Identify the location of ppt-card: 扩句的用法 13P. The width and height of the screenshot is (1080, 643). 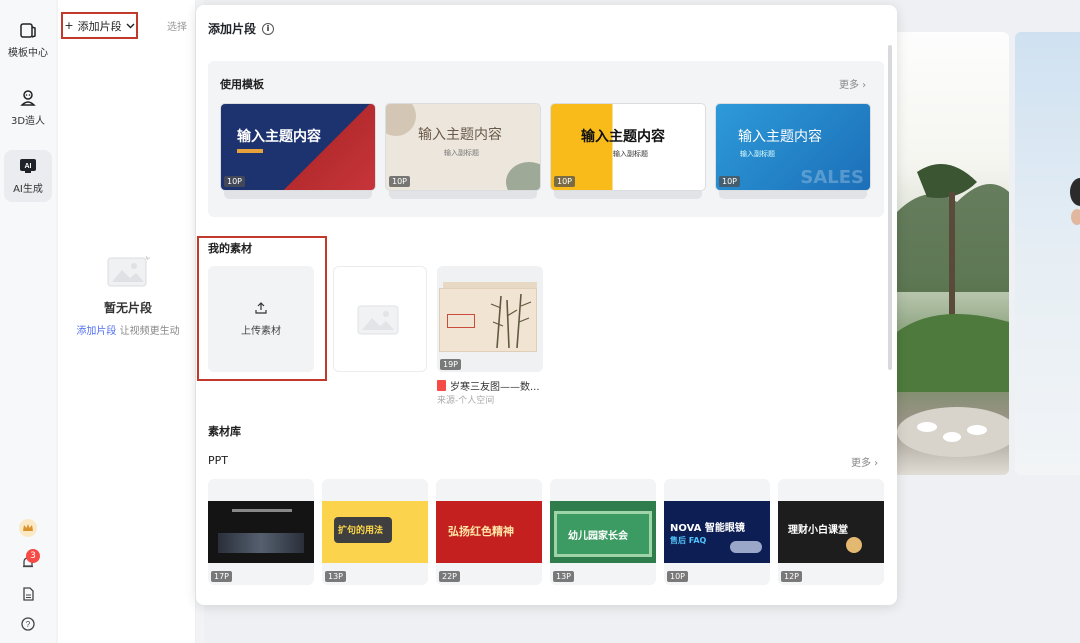
(375, 532).